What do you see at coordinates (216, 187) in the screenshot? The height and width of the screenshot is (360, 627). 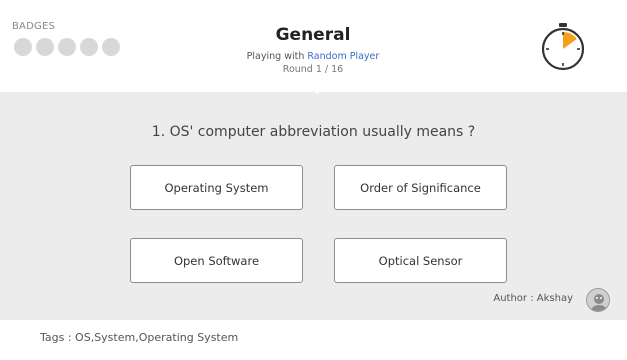 I see `answer-option-1: Operating System` at bounding box center [216, 187].